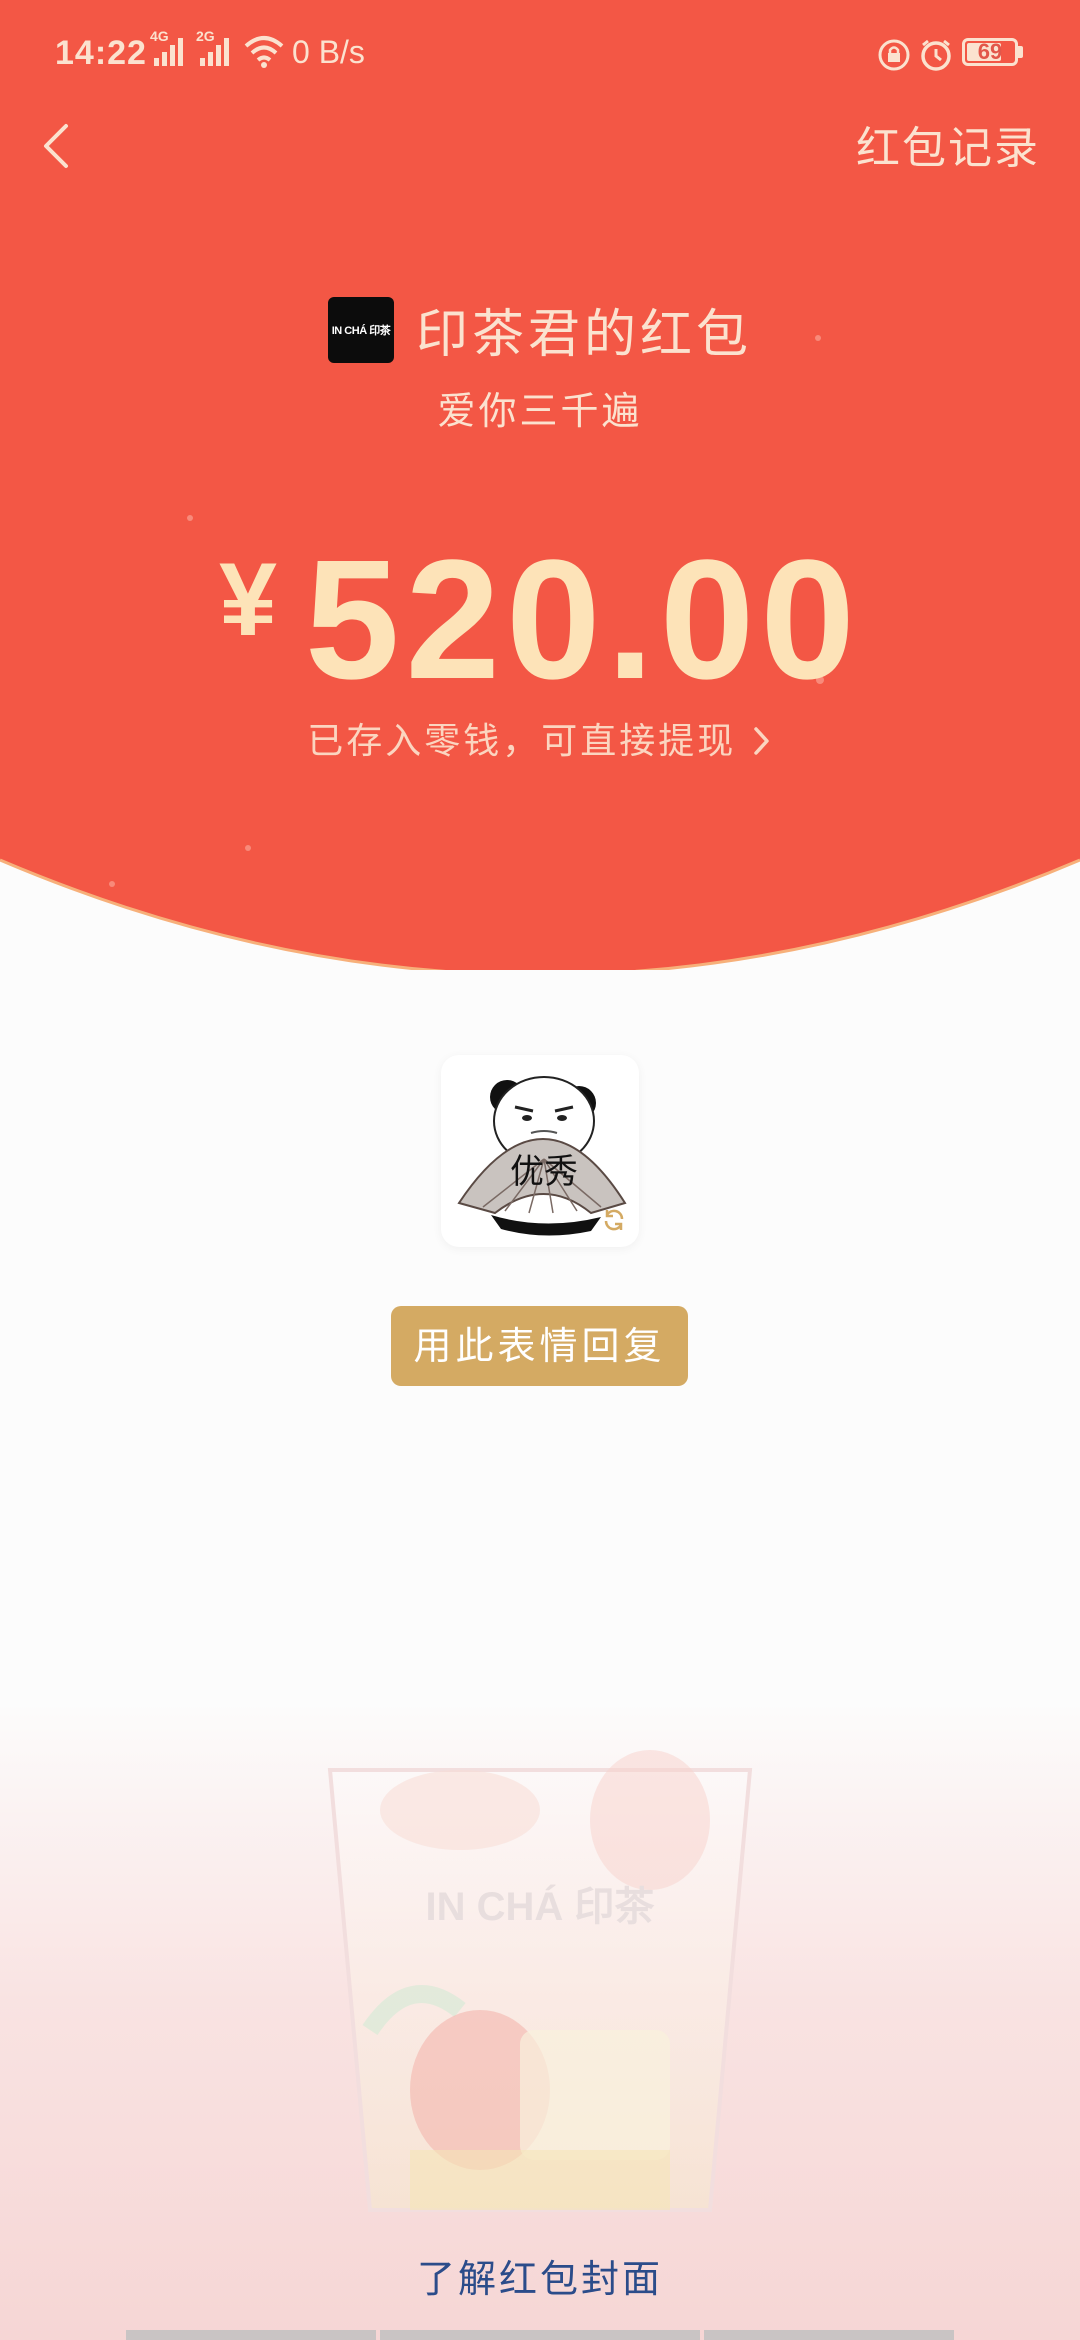 This screenshot has width=1080, height=2340. I want to click on lock-rotation-icon, so click(894, 55).